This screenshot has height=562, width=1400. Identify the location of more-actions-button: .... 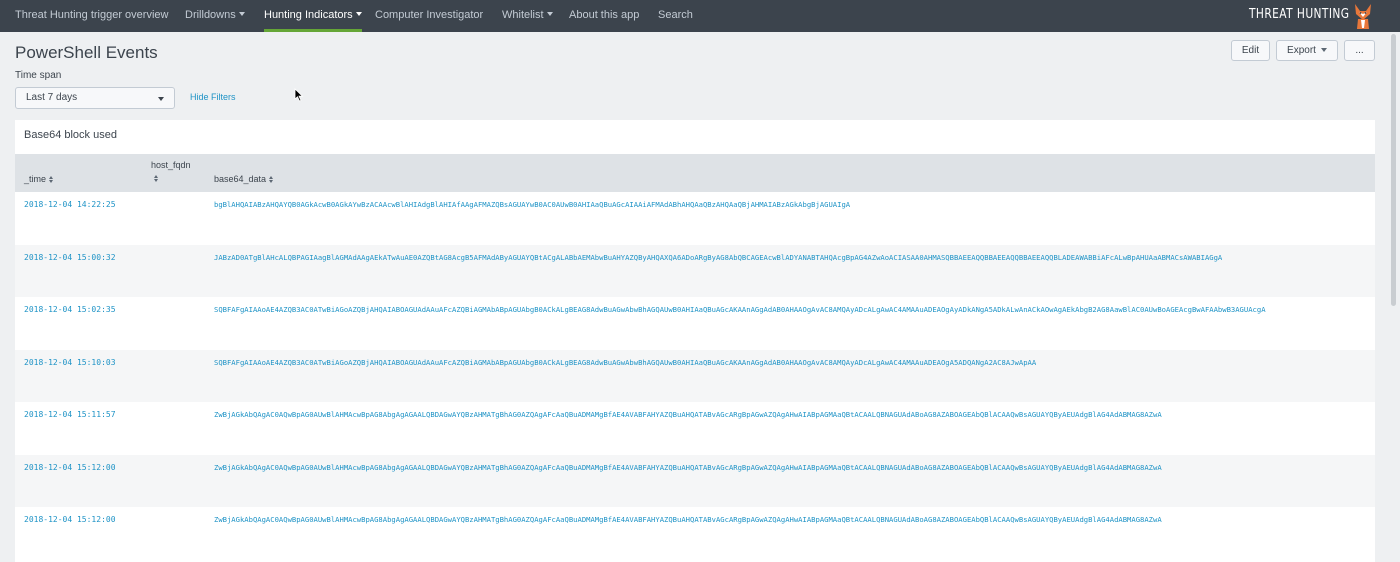
(1359, 50).